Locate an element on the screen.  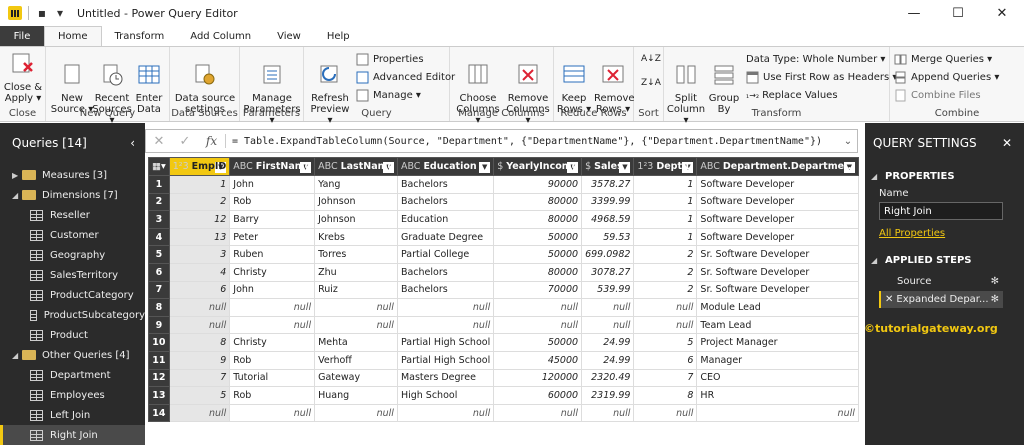
table-cell: 90000 is located at coordinates (538, 184).